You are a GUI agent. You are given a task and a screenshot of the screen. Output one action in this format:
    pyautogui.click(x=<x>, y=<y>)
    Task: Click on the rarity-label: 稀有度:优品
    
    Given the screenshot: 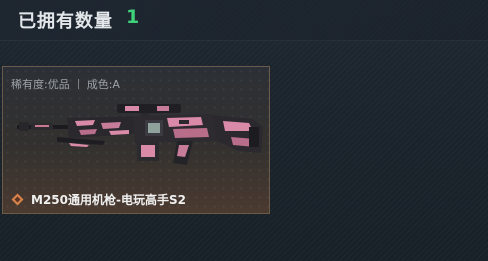 What is the action you would take?
    pyautogui.click(x=40, y=84)
    